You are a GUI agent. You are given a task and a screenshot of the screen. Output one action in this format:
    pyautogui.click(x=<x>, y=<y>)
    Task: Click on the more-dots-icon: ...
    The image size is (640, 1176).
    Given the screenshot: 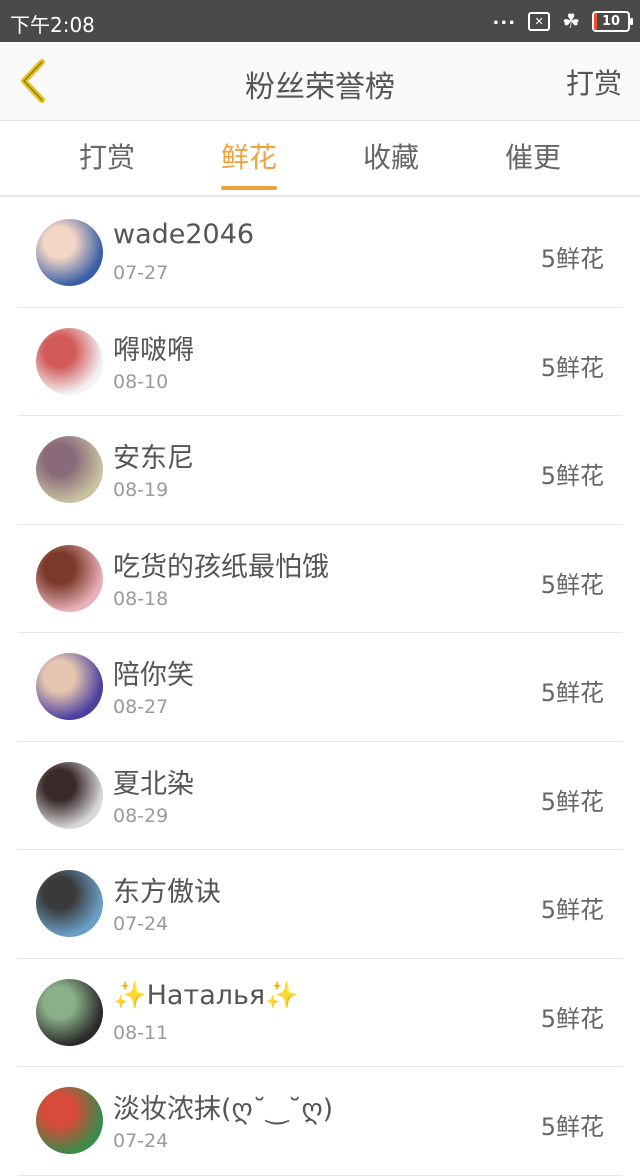 What is the action you would take?
    pyautogui.click(x=504, y=18)
    